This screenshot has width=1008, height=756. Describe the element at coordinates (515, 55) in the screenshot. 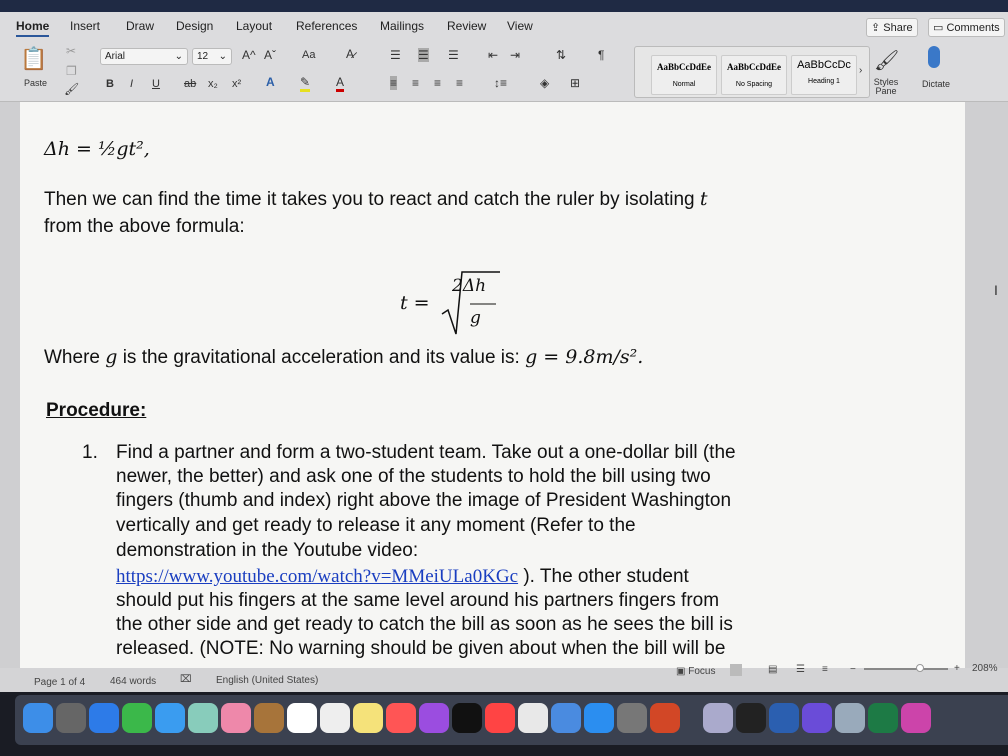

I see `increase-indent-icon: ⇥` at that location.